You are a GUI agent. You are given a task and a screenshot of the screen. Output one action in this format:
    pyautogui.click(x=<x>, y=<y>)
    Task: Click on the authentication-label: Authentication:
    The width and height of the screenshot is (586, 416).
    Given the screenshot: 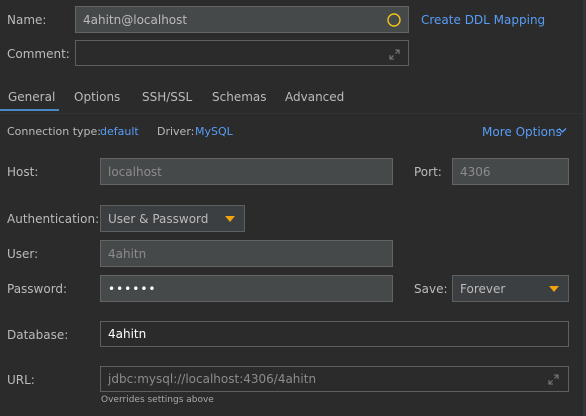 What is the action you would take?
    pyautogui.click(x=53, y=219)
    